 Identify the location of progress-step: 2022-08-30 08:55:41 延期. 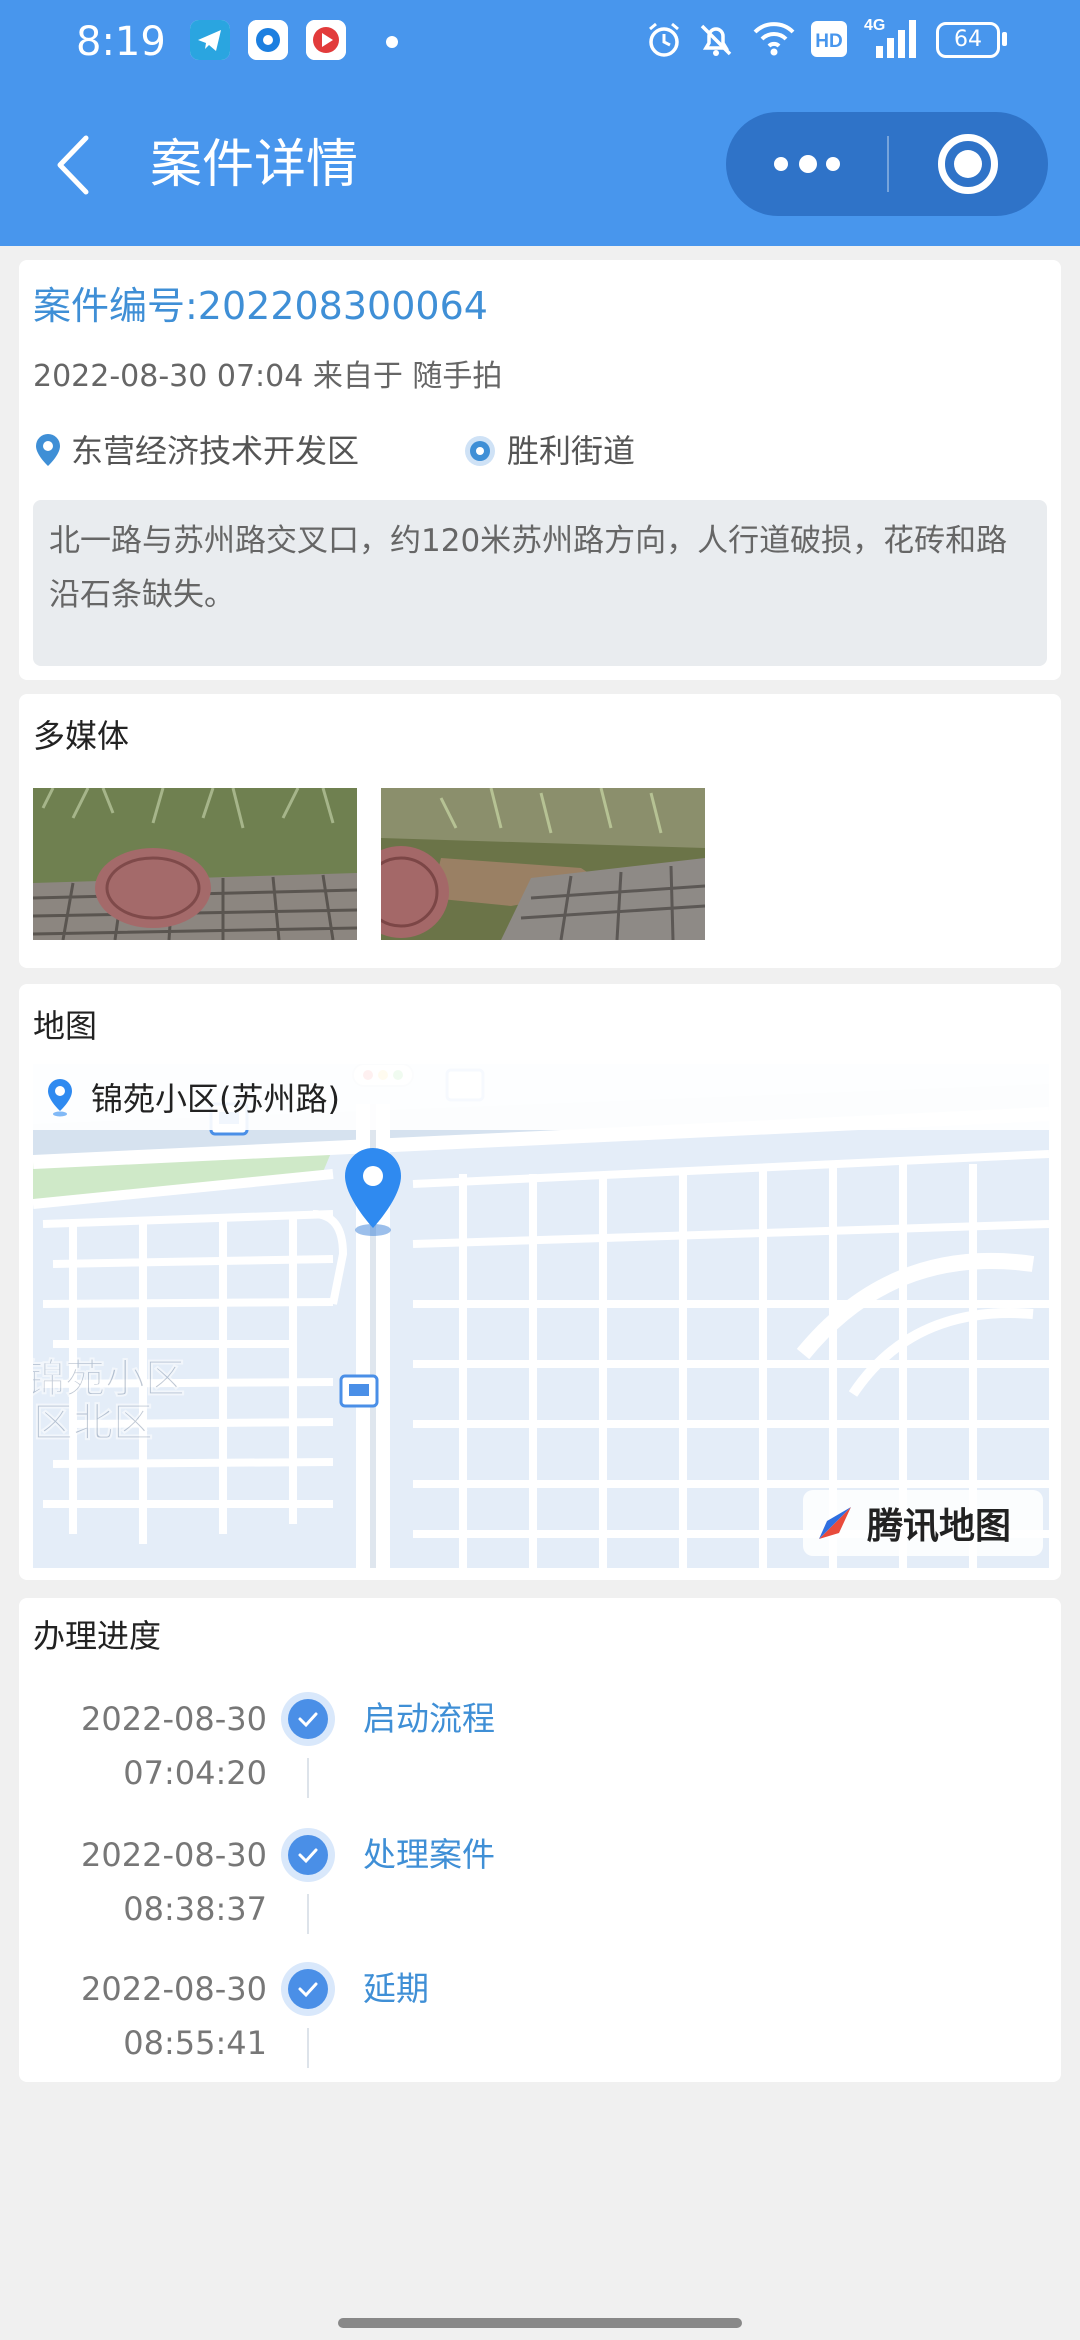
(540, 2030).